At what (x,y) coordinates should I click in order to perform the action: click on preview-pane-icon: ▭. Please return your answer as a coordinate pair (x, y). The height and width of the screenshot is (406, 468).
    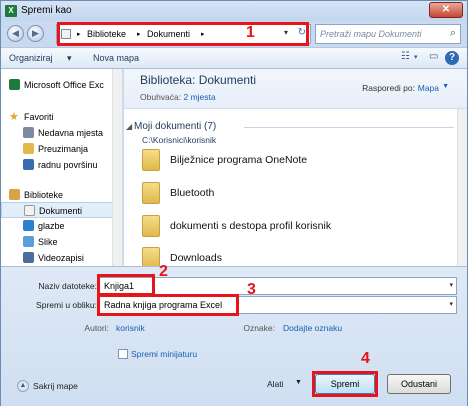
    Looking at the image, I should click on (433, 56).